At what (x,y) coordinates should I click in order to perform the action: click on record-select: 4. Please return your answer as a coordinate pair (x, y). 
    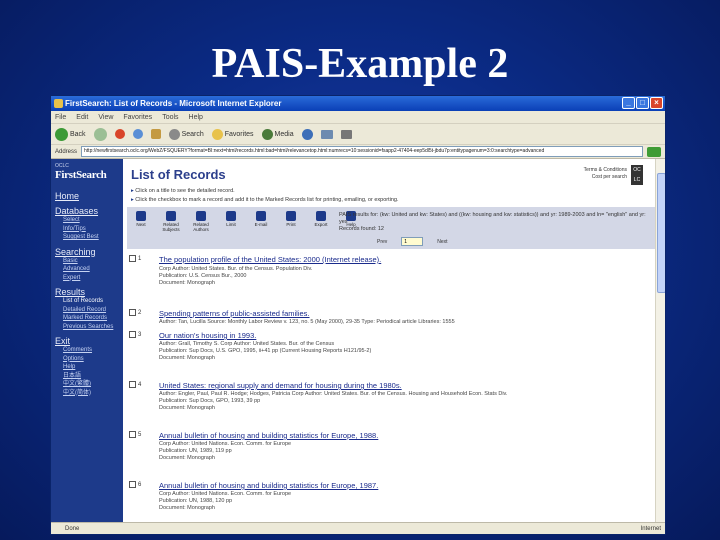
    Looking at the image, I should click on (135, 384).